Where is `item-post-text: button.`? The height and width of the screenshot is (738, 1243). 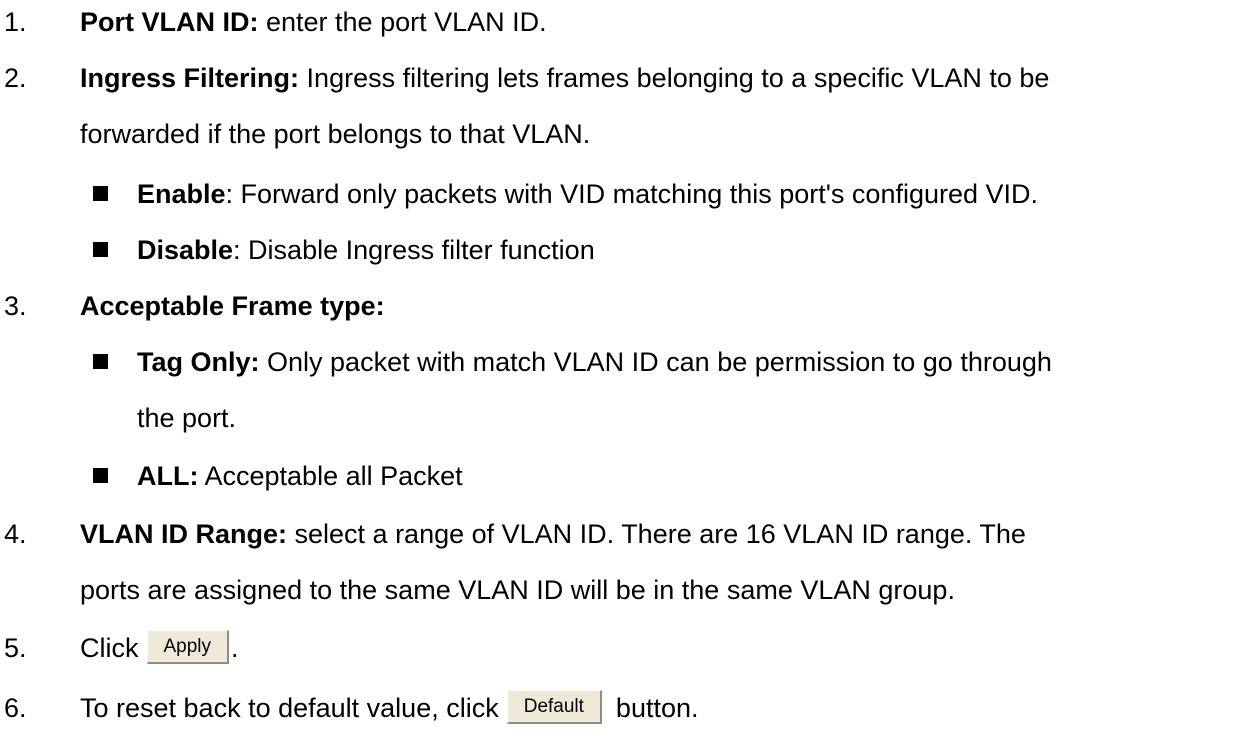
item-post-text: button. is located at coordinates (657, 708).